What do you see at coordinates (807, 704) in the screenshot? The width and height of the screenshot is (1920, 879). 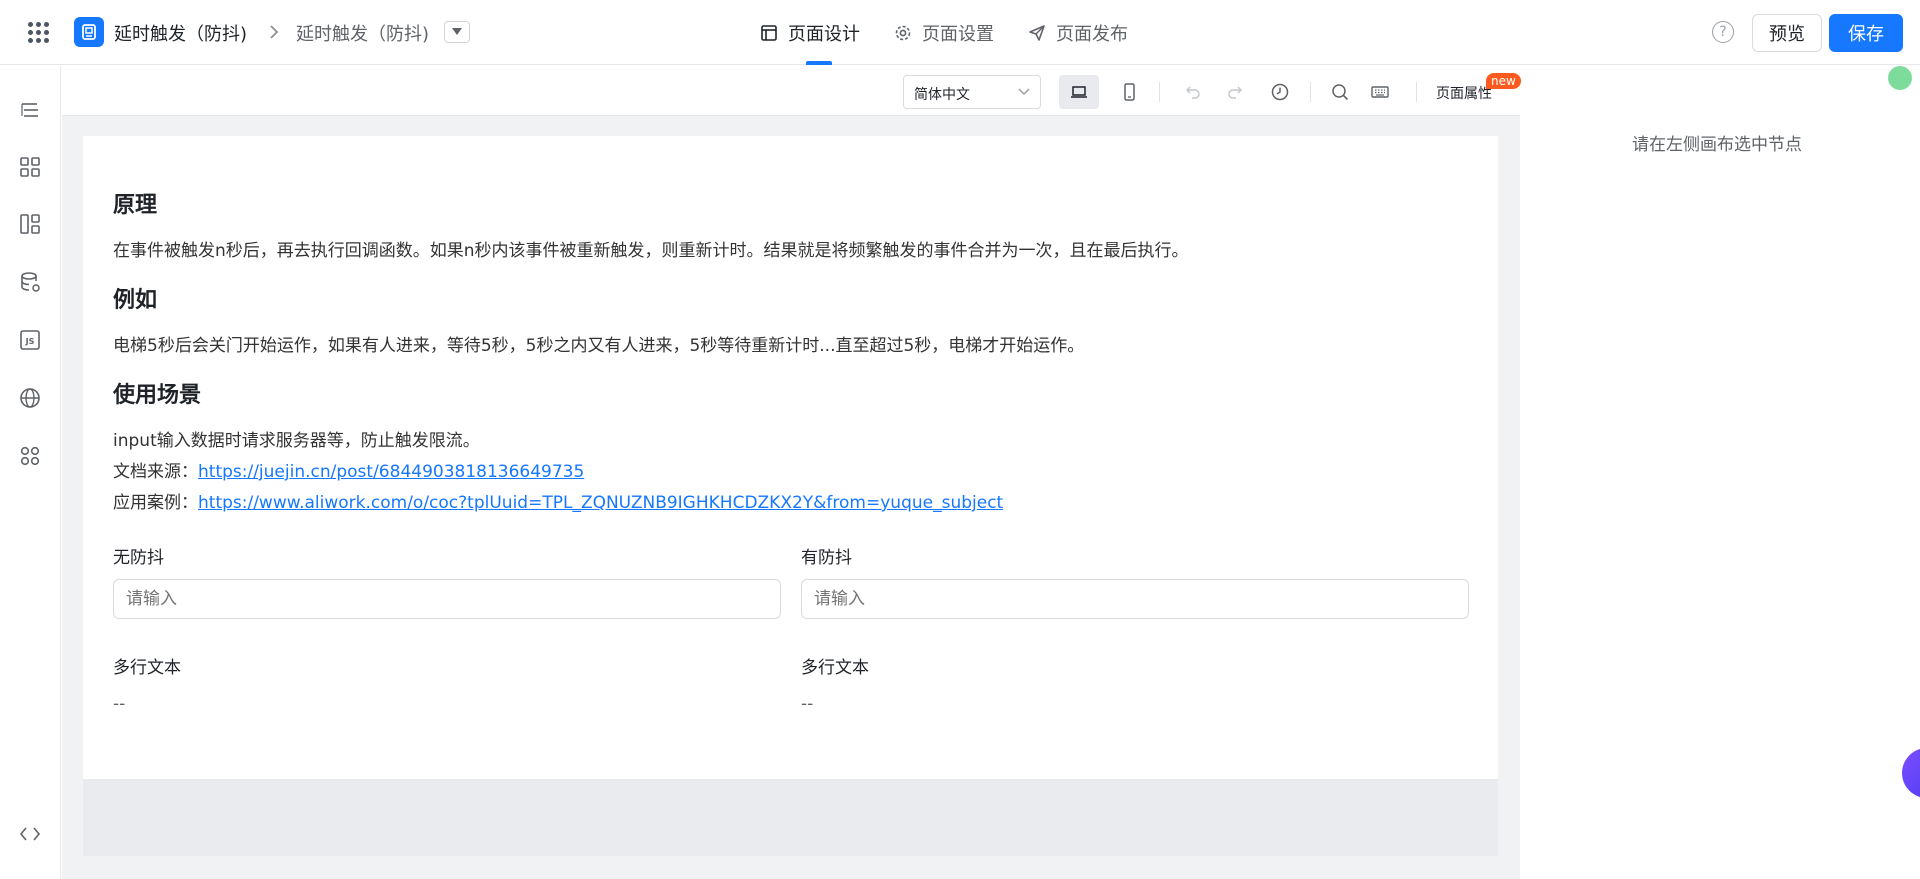 I see `textarea-right-value: --` at bounding box center [807, 704].